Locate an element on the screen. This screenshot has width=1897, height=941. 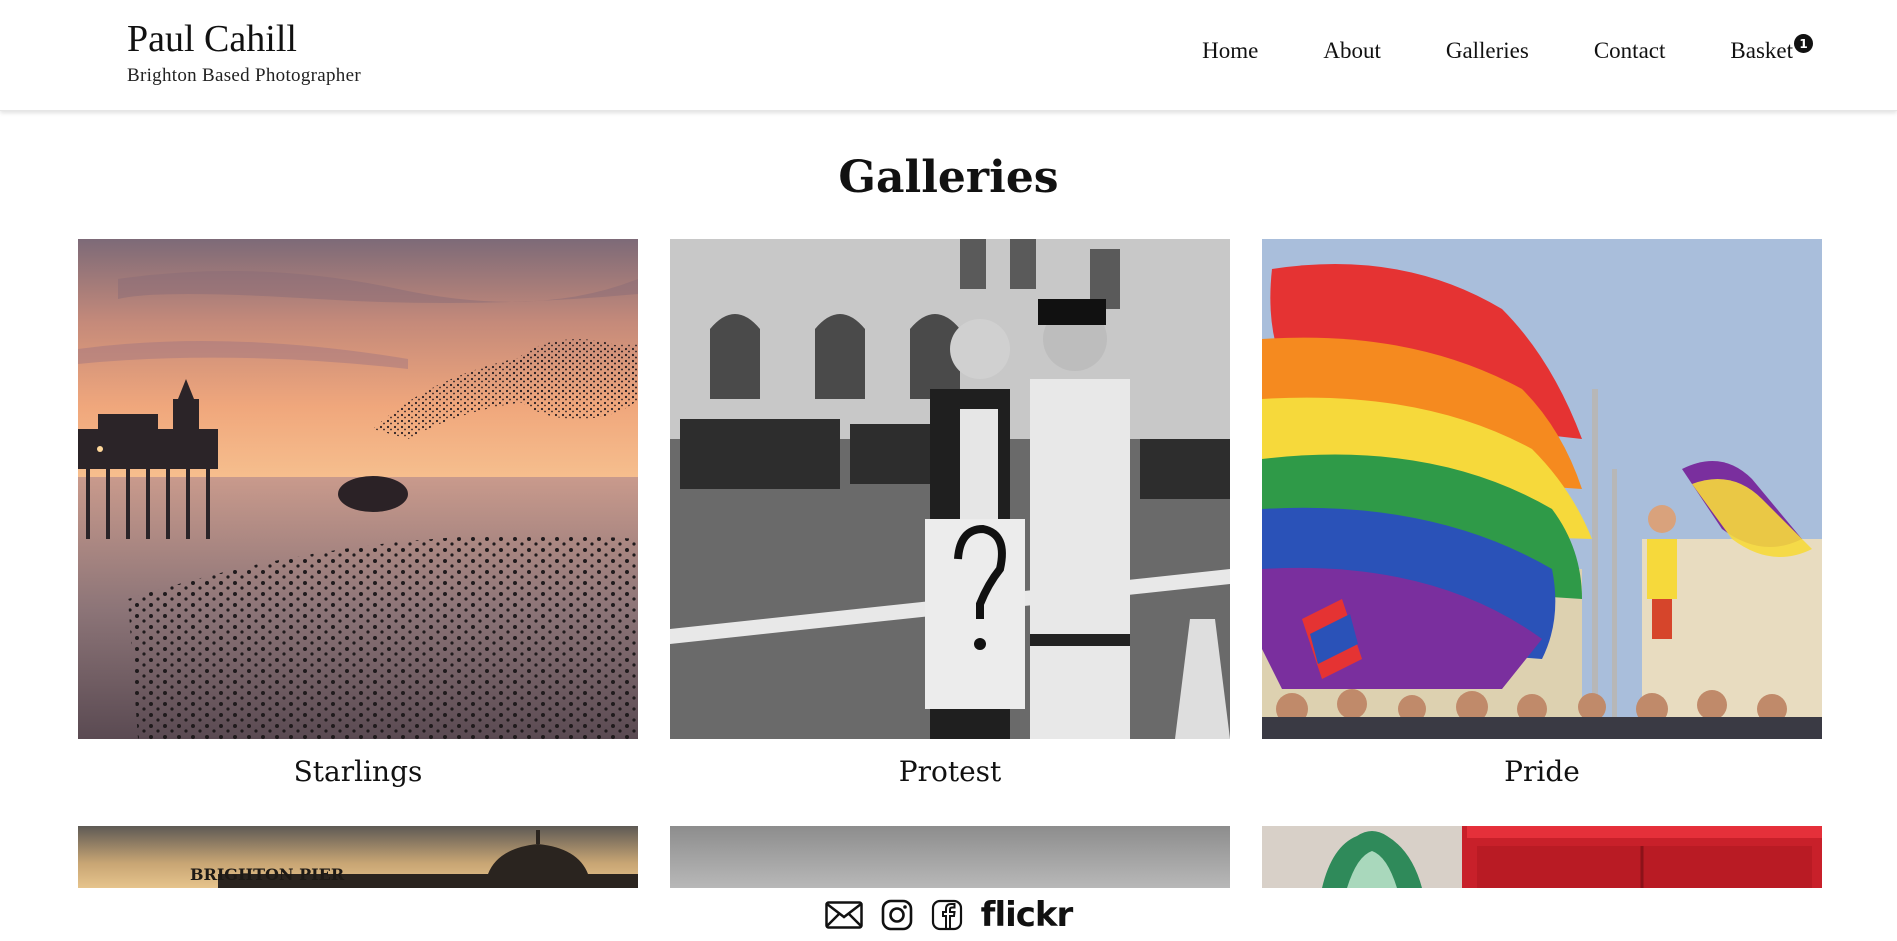
gallery-thumb-red-wall is located at coordinates (1542, 857).